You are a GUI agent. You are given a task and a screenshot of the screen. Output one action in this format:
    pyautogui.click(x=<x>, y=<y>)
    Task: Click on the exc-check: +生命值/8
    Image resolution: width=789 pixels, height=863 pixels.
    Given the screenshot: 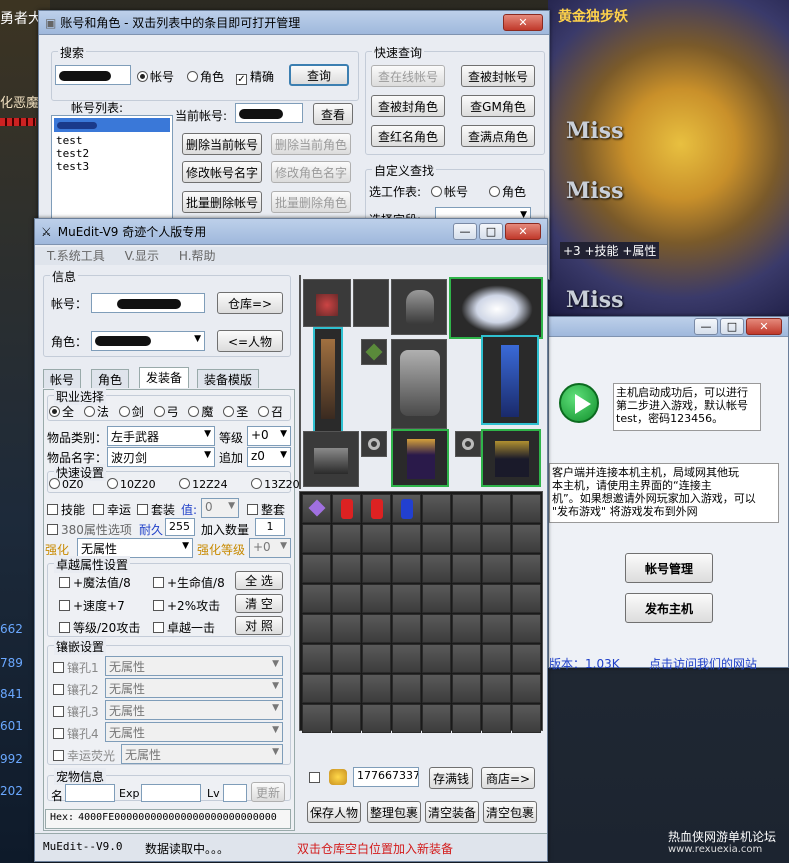 What is the action you would take?
    pyautogui.click(x=189, y=582)
    